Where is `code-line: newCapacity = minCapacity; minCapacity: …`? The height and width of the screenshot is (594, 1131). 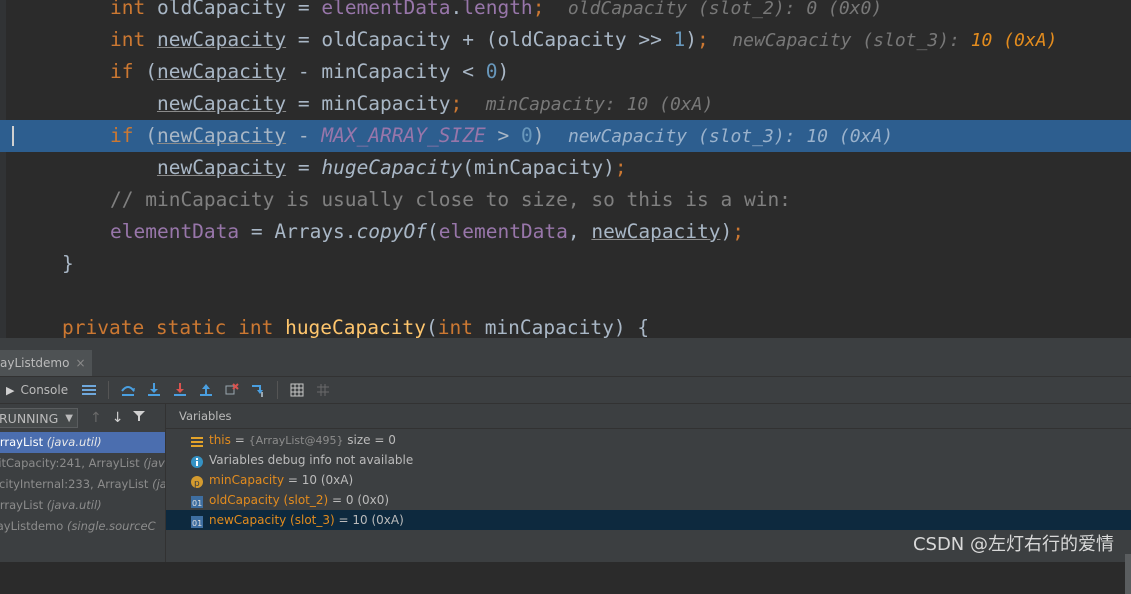 code-line: newCapacity = minCapacity; minCapacity: … is located at coordinates (565, 104).